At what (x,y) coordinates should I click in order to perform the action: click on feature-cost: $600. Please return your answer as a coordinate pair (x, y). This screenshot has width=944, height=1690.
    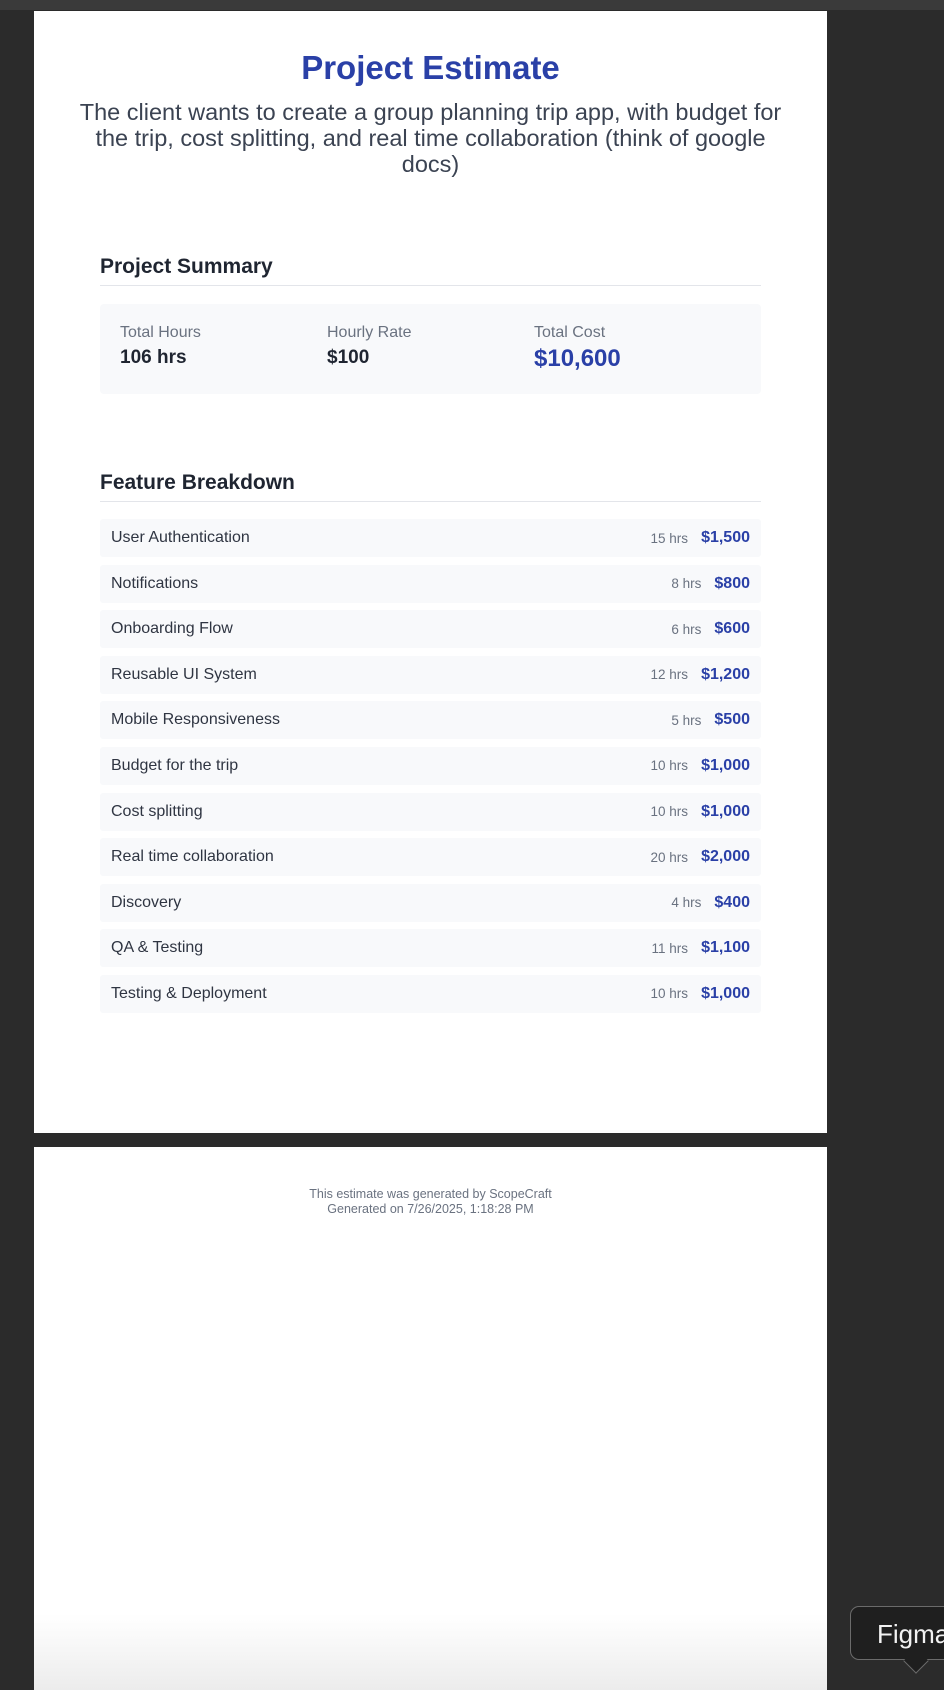
    Looking at the image, I should click on (732, 629).